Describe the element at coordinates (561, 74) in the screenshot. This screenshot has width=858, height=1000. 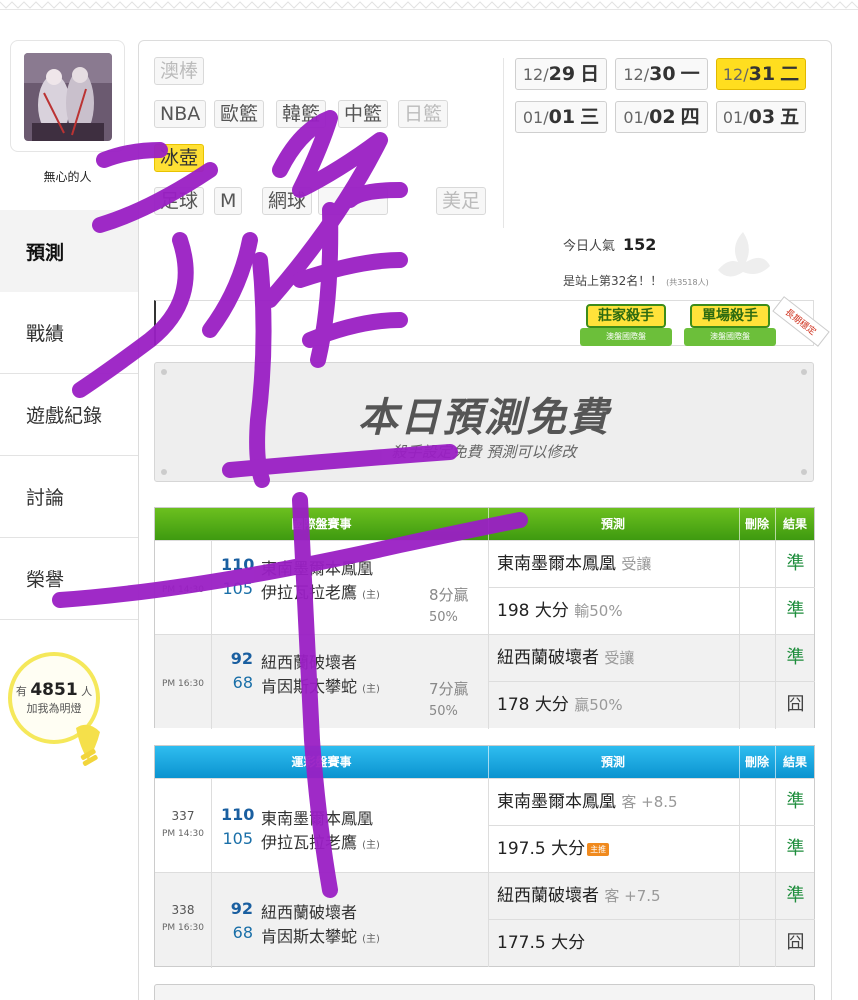
I see `date-1229: 12/29 日` at that location.